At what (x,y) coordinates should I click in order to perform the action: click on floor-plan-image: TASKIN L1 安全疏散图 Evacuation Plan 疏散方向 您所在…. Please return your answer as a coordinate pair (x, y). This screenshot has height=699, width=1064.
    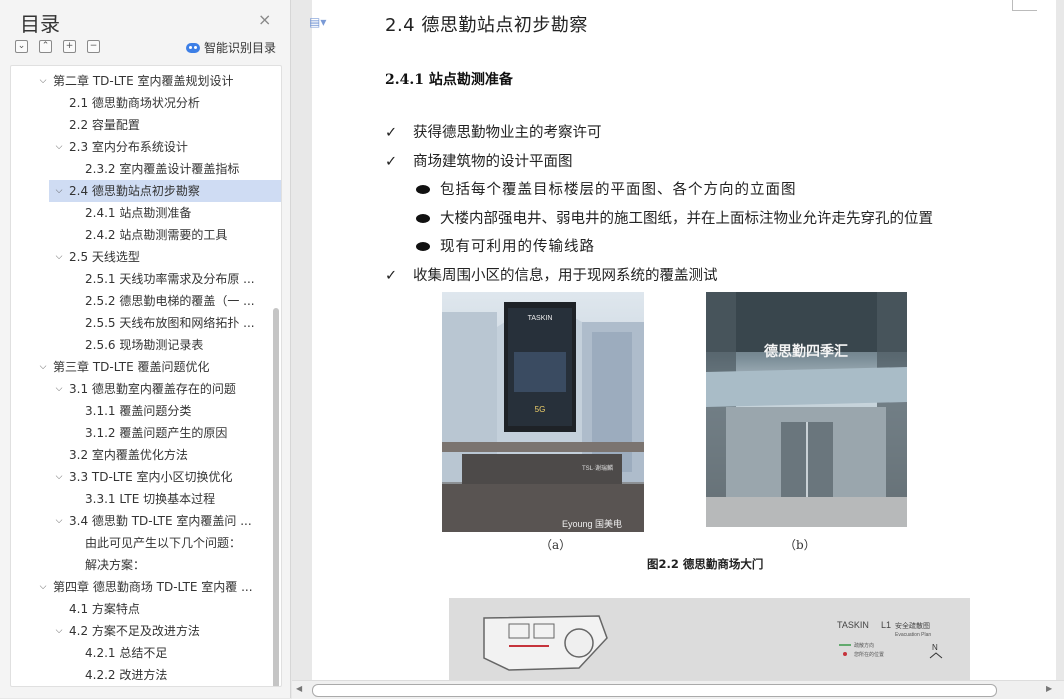
    Looking at the image, I should click on (709, 639).